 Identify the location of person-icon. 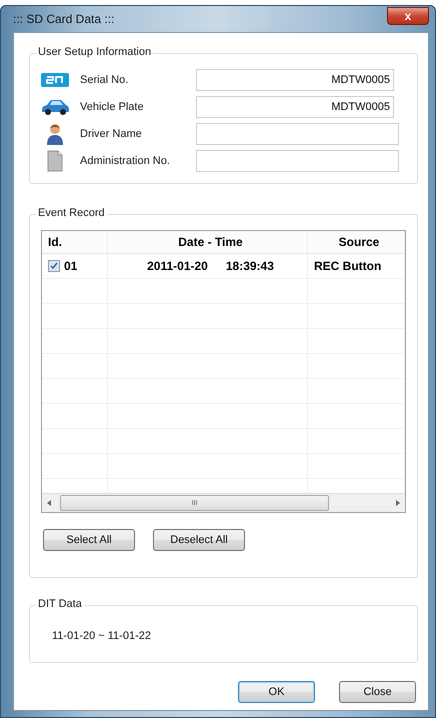
(55, 133).